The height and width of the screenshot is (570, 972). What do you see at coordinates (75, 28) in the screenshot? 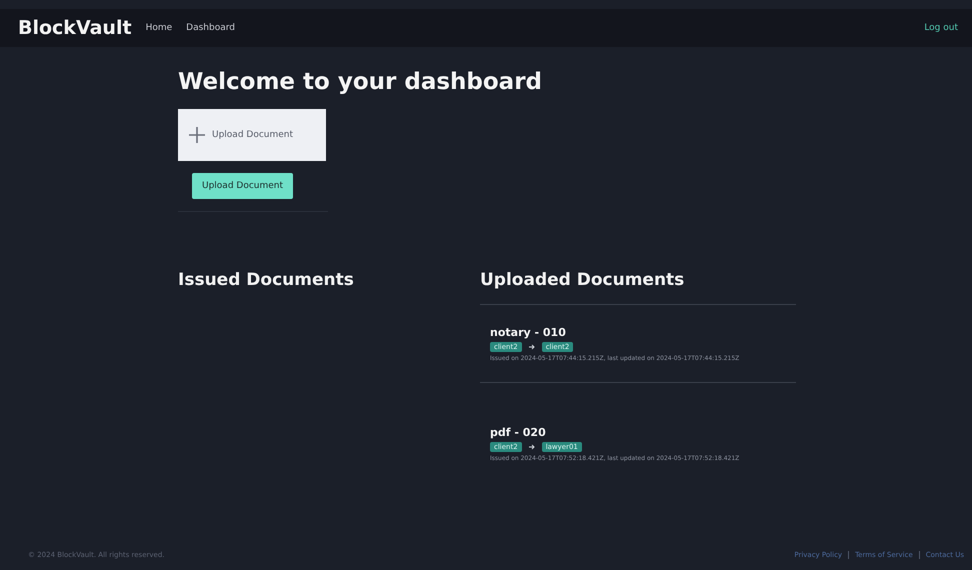
I see `brand-logo: BlockVault` at bounding box center [75, 28].